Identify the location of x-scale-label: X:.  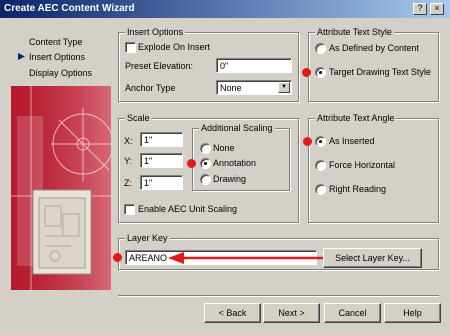
(128, 141).